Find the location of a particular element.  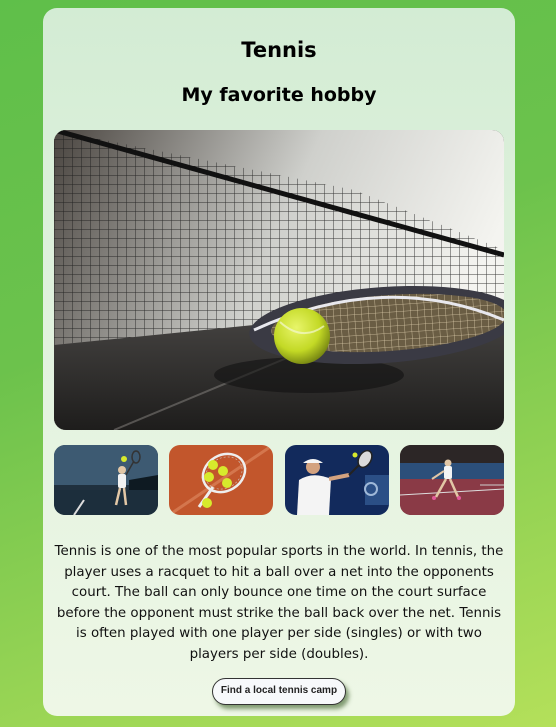

find-tennis-camp-button: Find a local tennis camp is located at coordinates (279, 691).